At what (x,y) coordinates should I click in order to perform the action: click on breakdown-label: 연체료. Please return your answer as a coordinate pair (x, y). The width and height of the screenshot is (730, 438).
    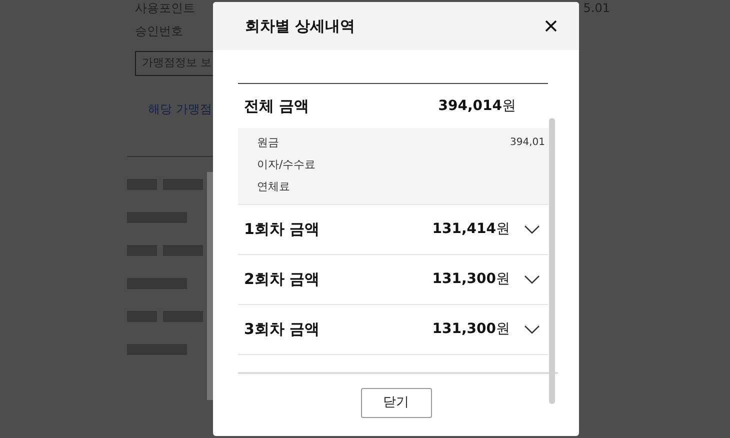
    Looking at the image, I should click on (273, 187).